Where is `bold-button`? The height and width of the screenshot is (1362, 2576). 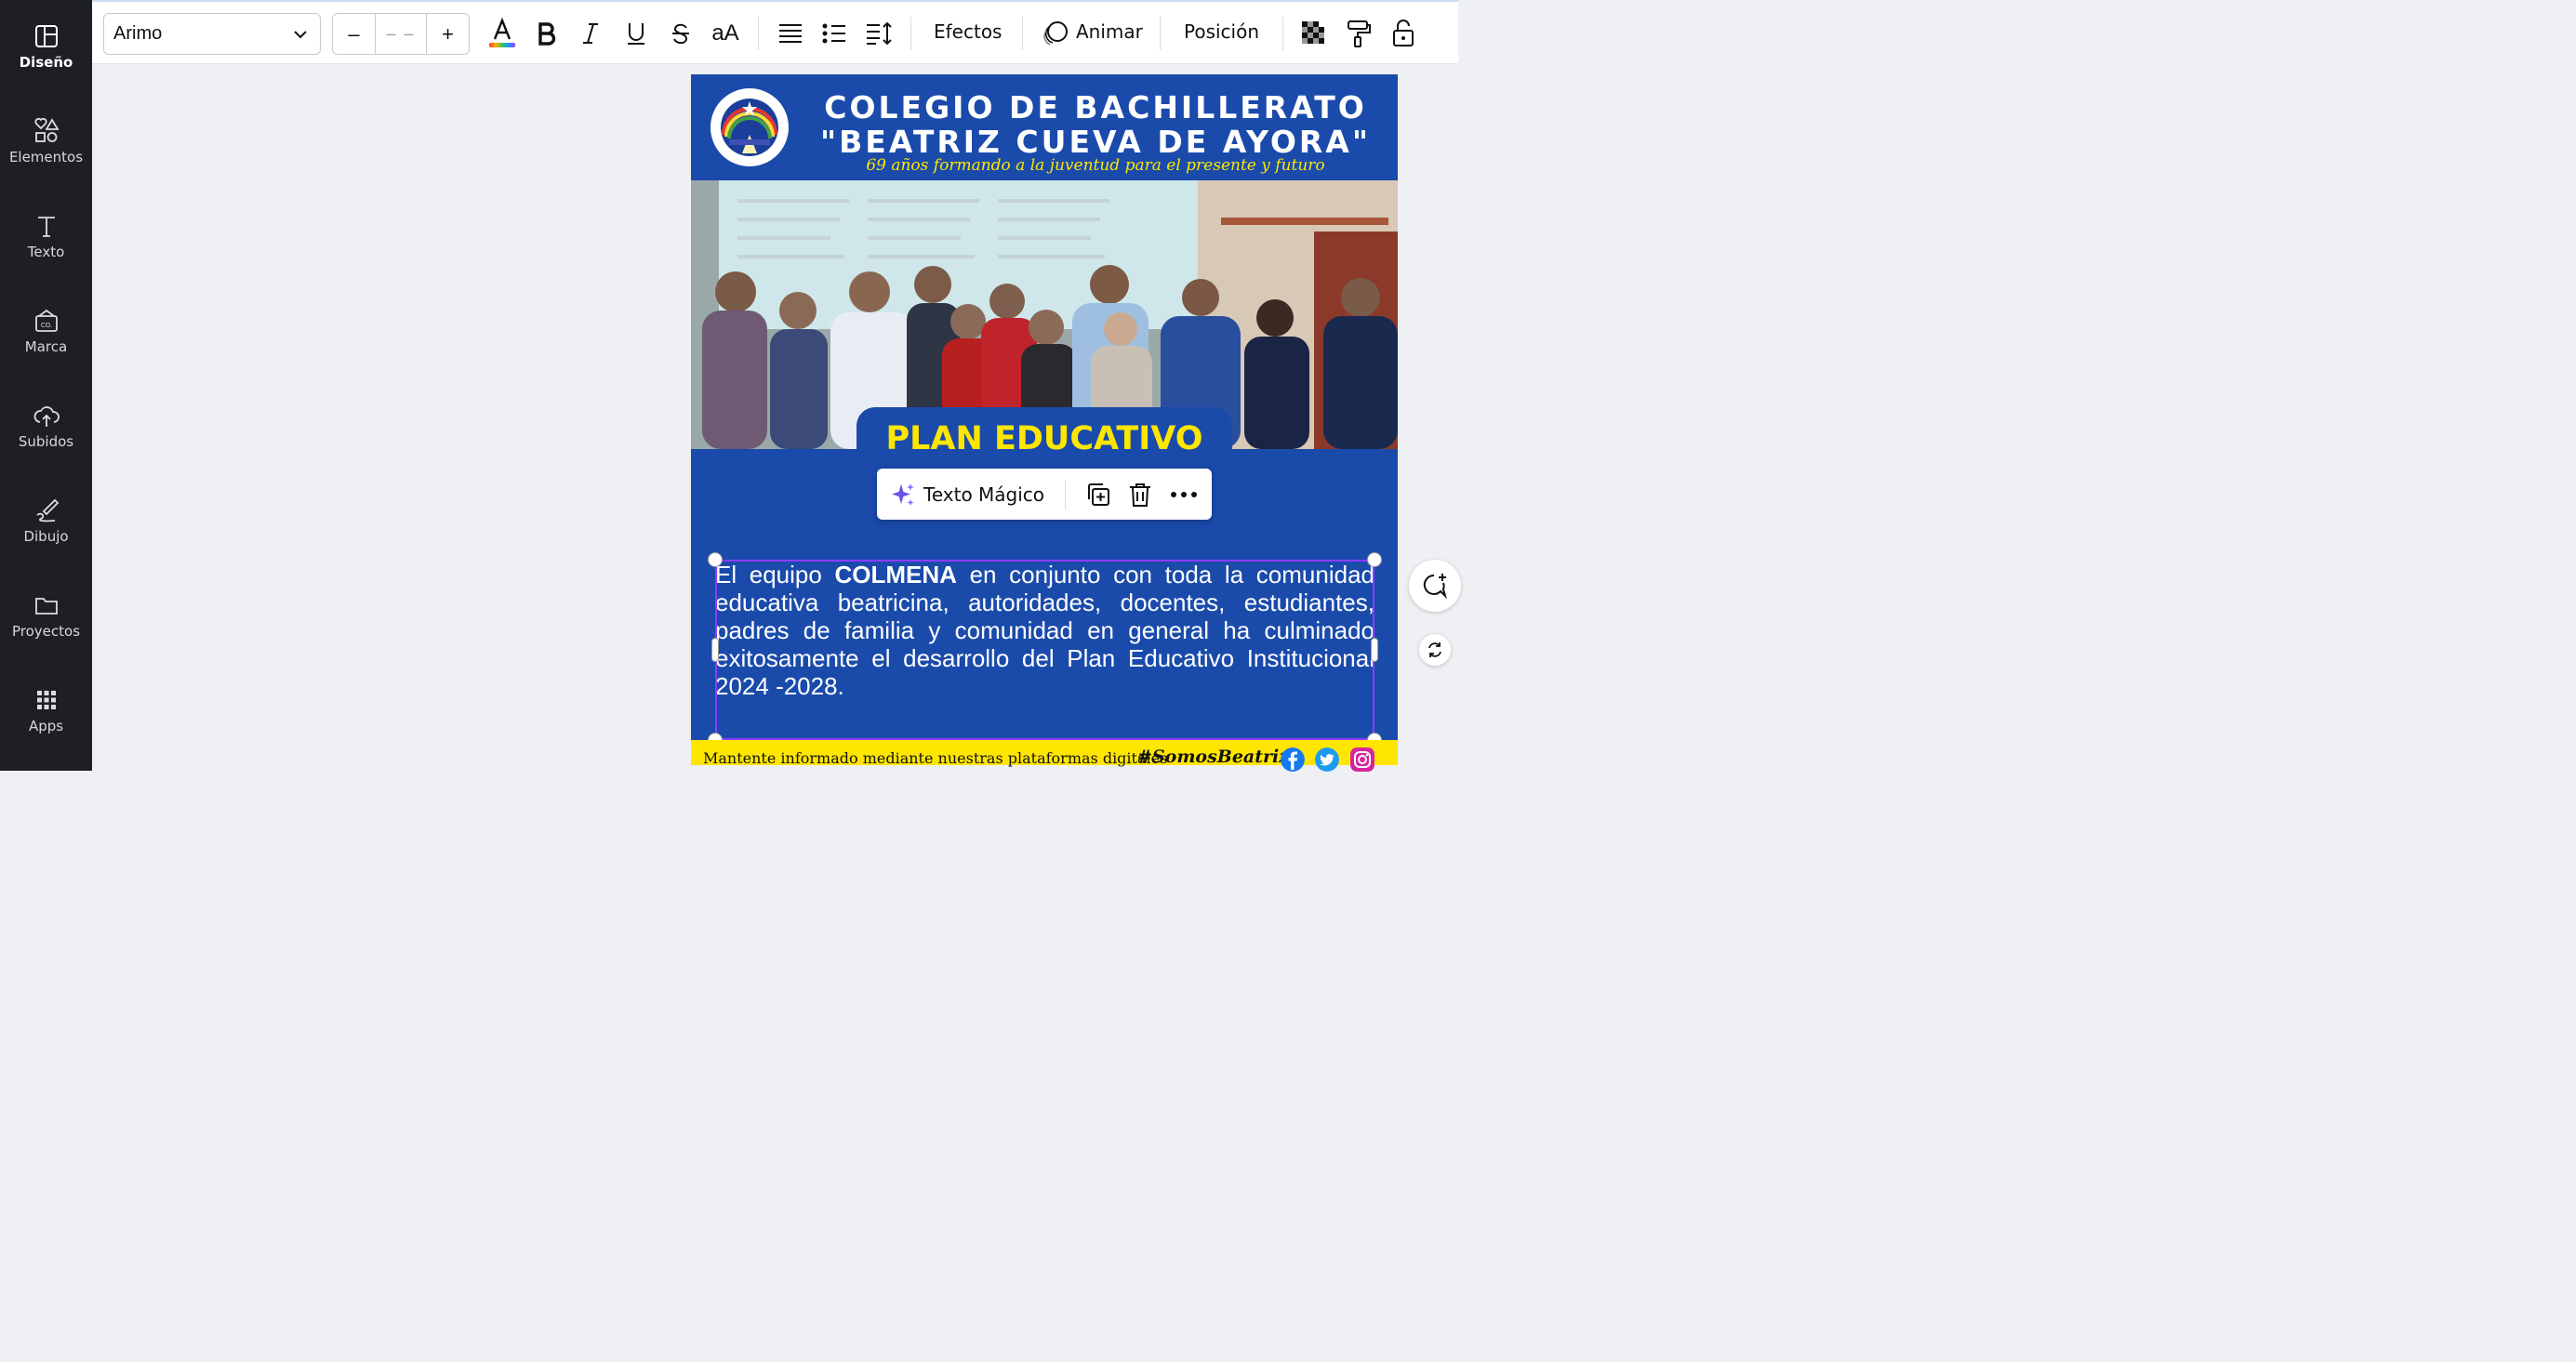 bold-button is located at coordinates (546, 33).